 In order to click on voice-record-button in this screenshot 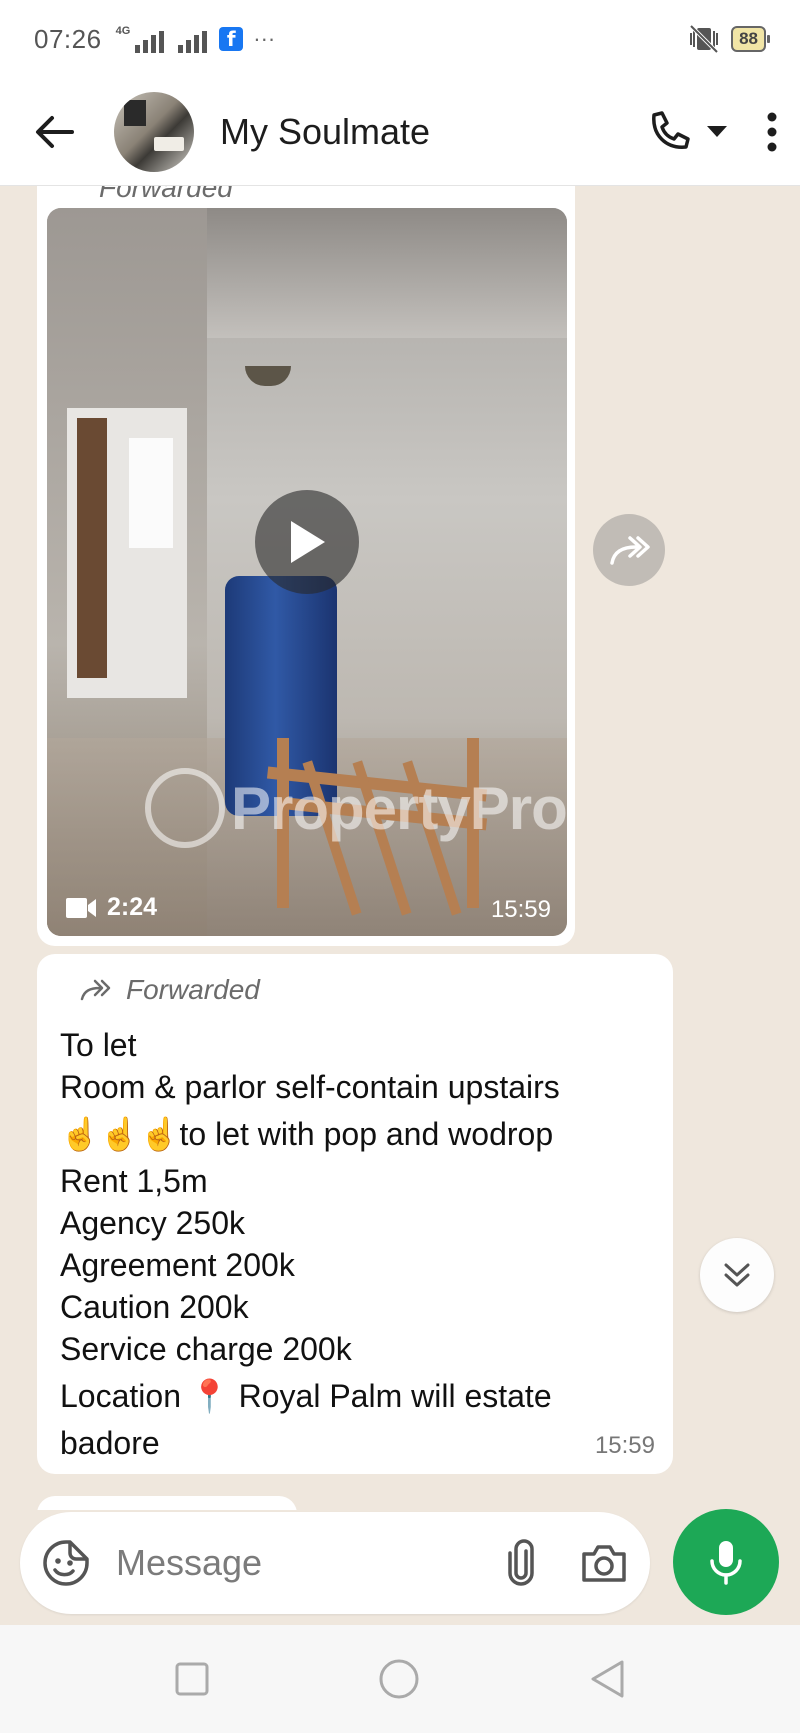, I will do `click(726, 1562)`.